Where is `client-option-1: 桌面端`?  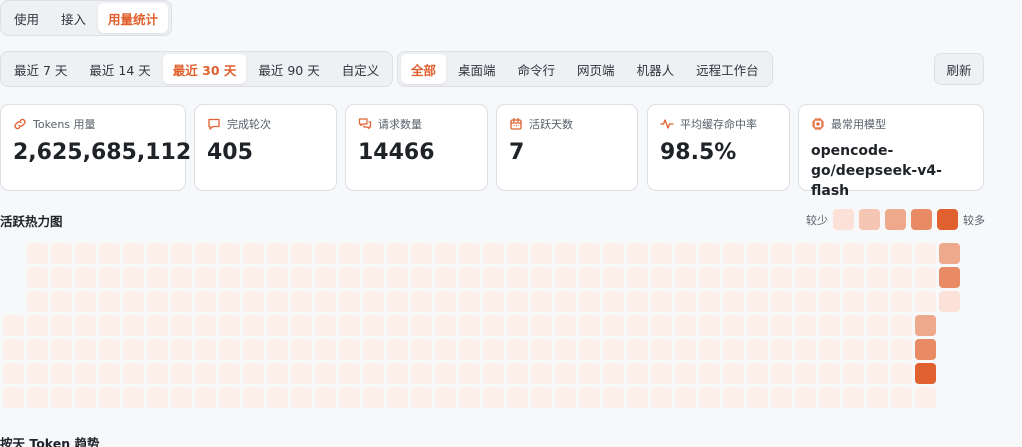
client-option-1: 桌面端 is located at coordinates (477, 69).